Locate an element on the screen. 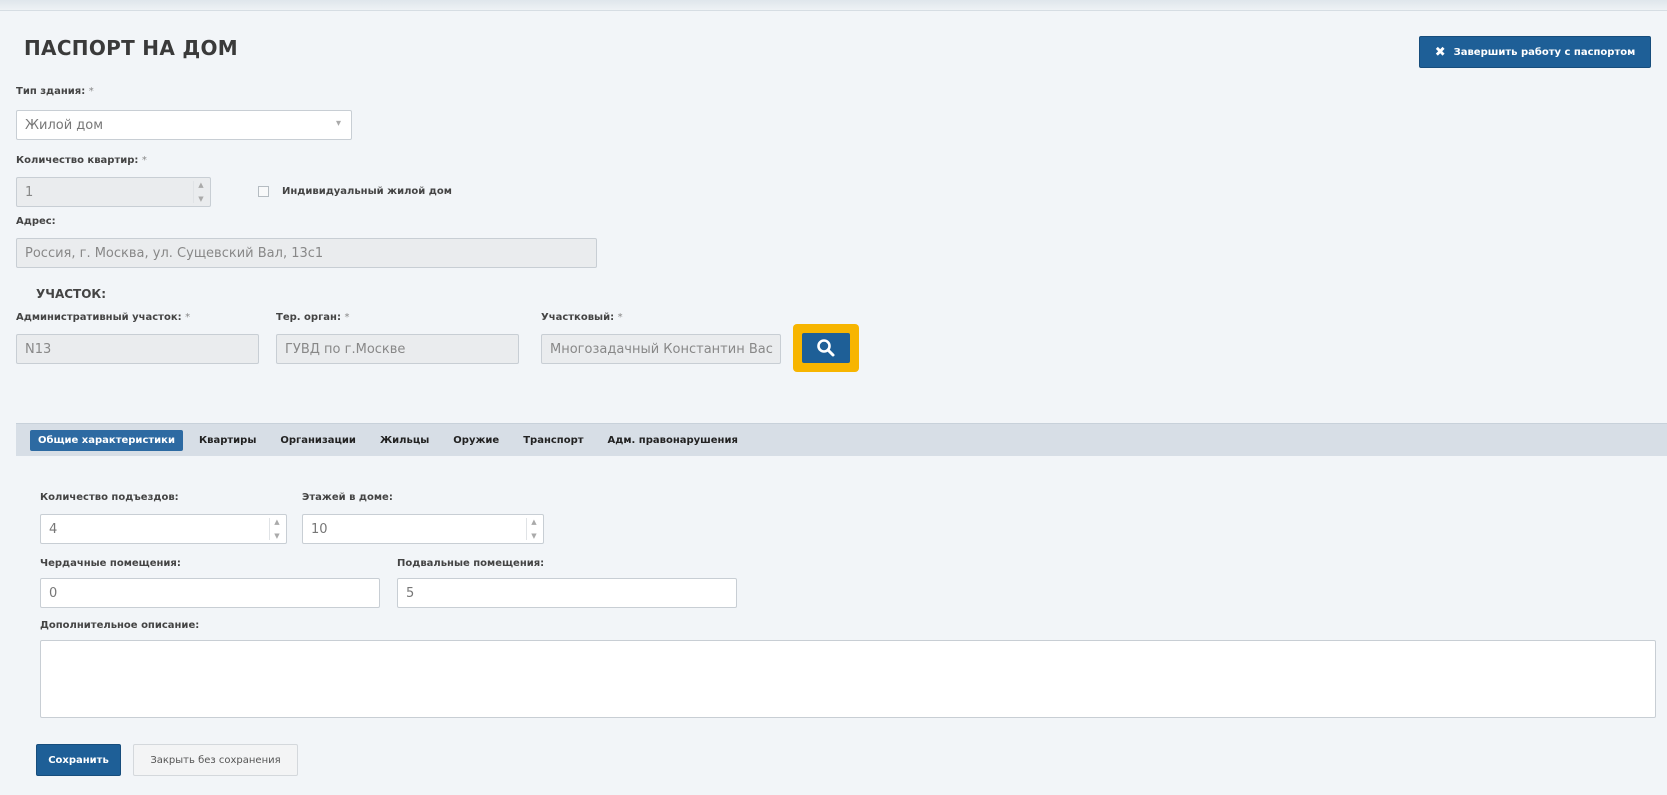  admin-plot-label: Административный участок: * is located at coordinates (103, 317).